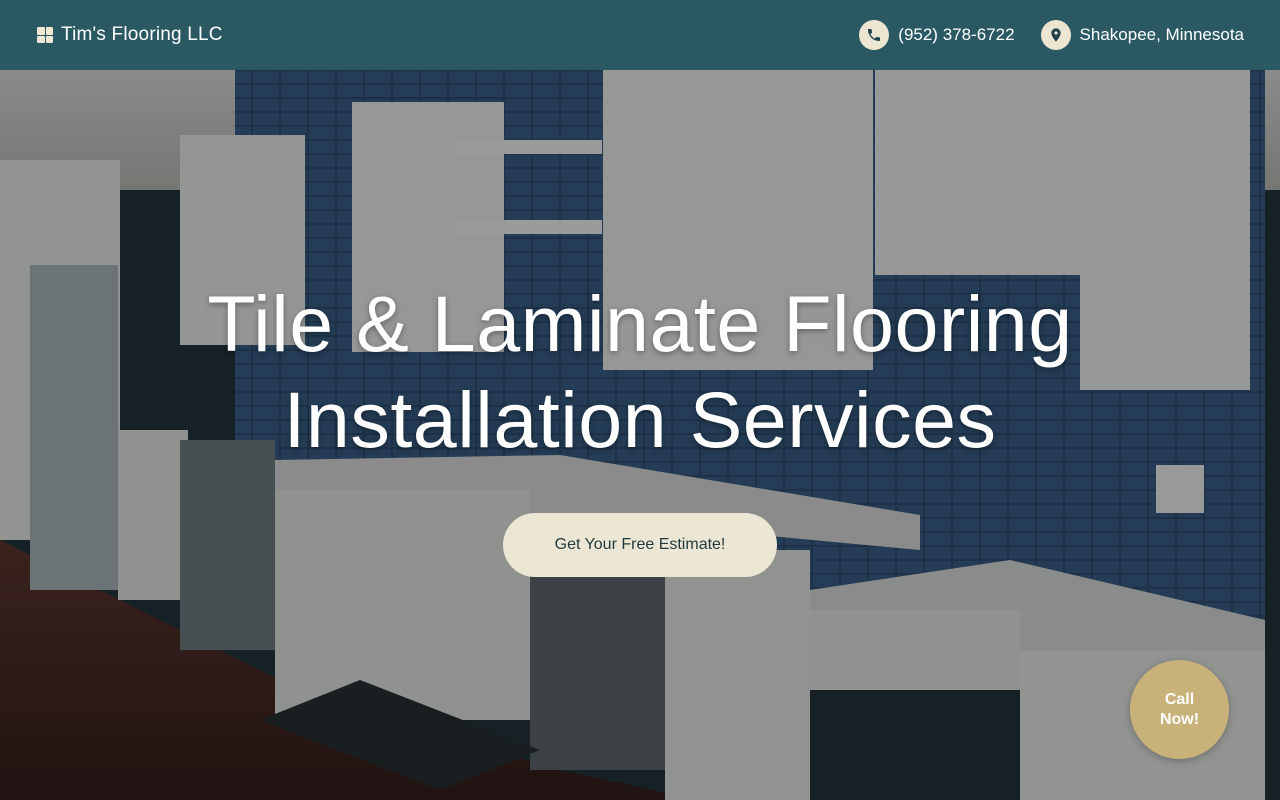  What do you see at coordinates (1161, 34) in the screenshot?
I see `location-text: Shakopee, Minnesota` at bounding box center [1161, 34].